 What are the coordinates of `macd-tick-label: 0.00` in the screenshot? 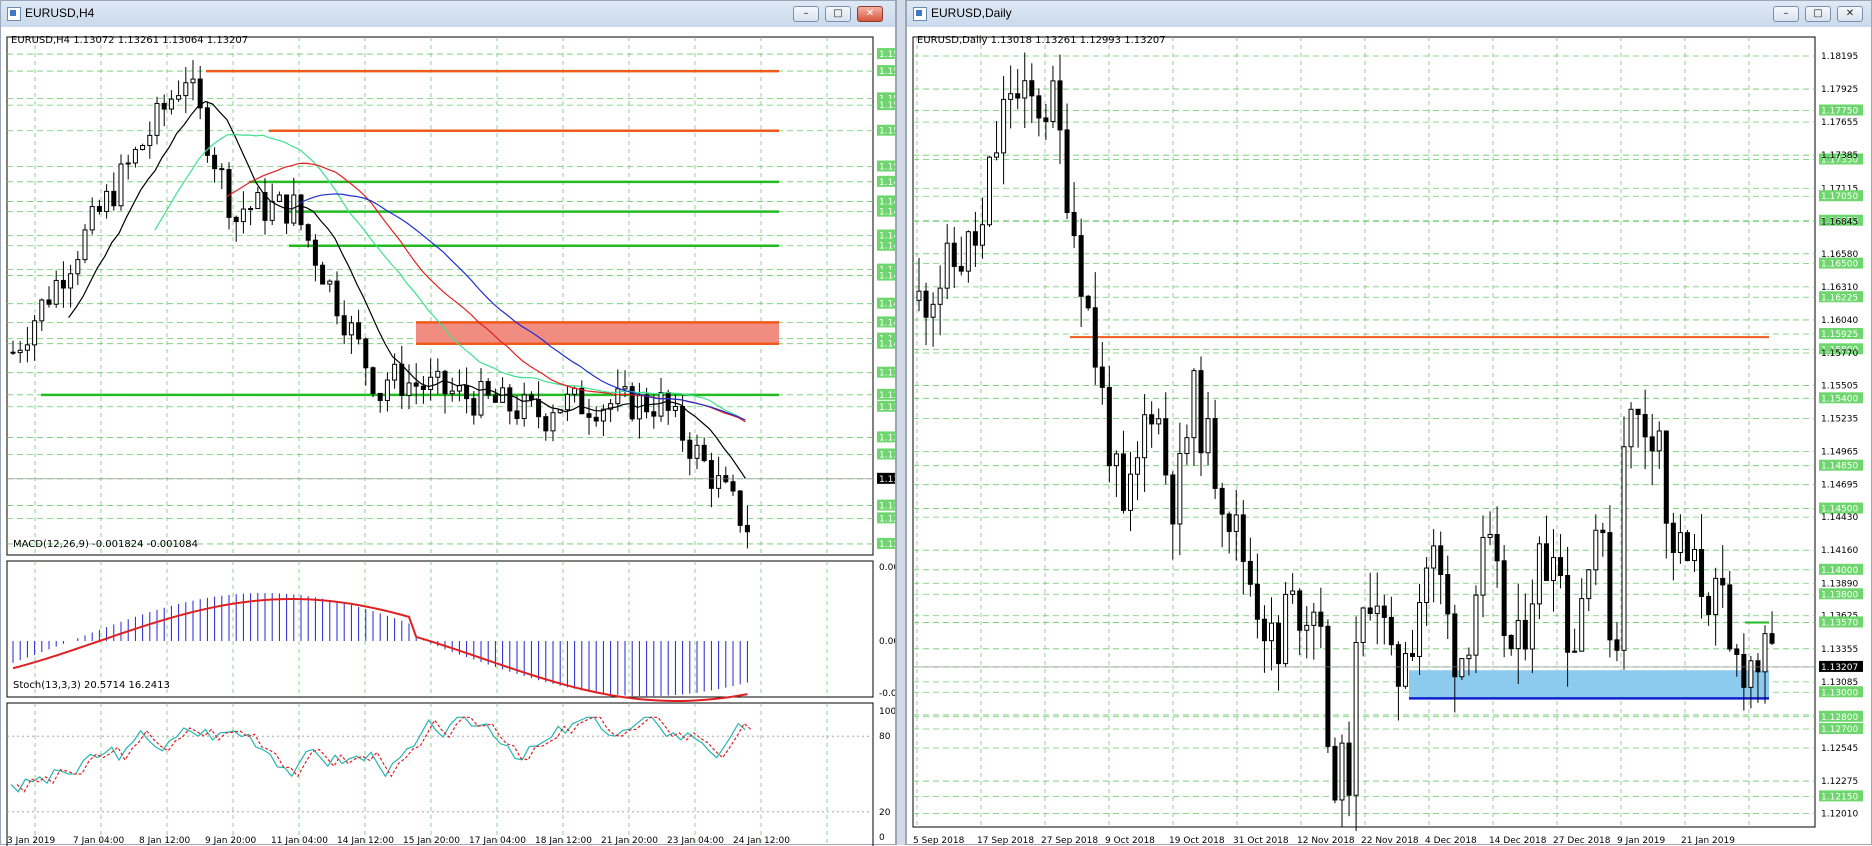 It's located at (887, 642).